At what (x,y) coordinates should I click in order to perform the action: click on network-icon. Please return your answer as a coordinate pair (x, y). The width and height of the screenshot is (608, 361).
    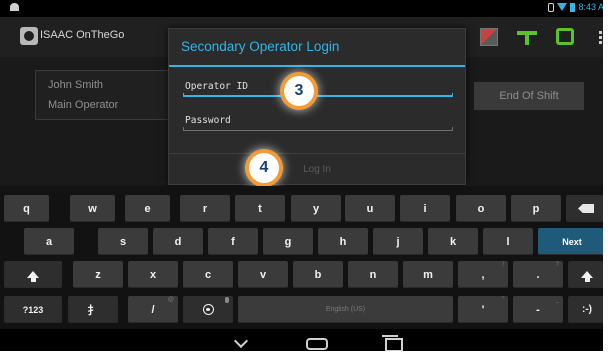
    Looking at the image, I should click on (527, 37).